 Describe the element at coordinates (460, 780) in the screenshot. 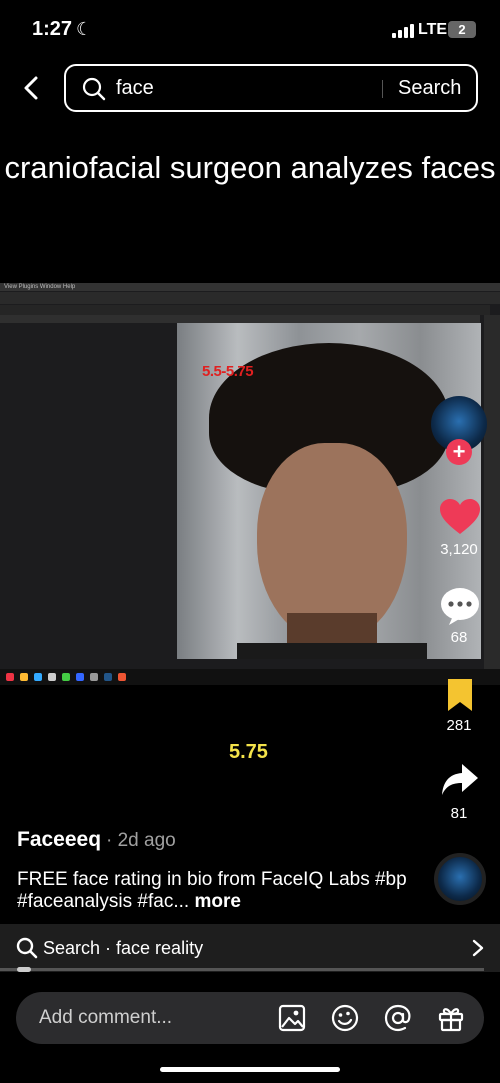

I see `share-icon` at that location.